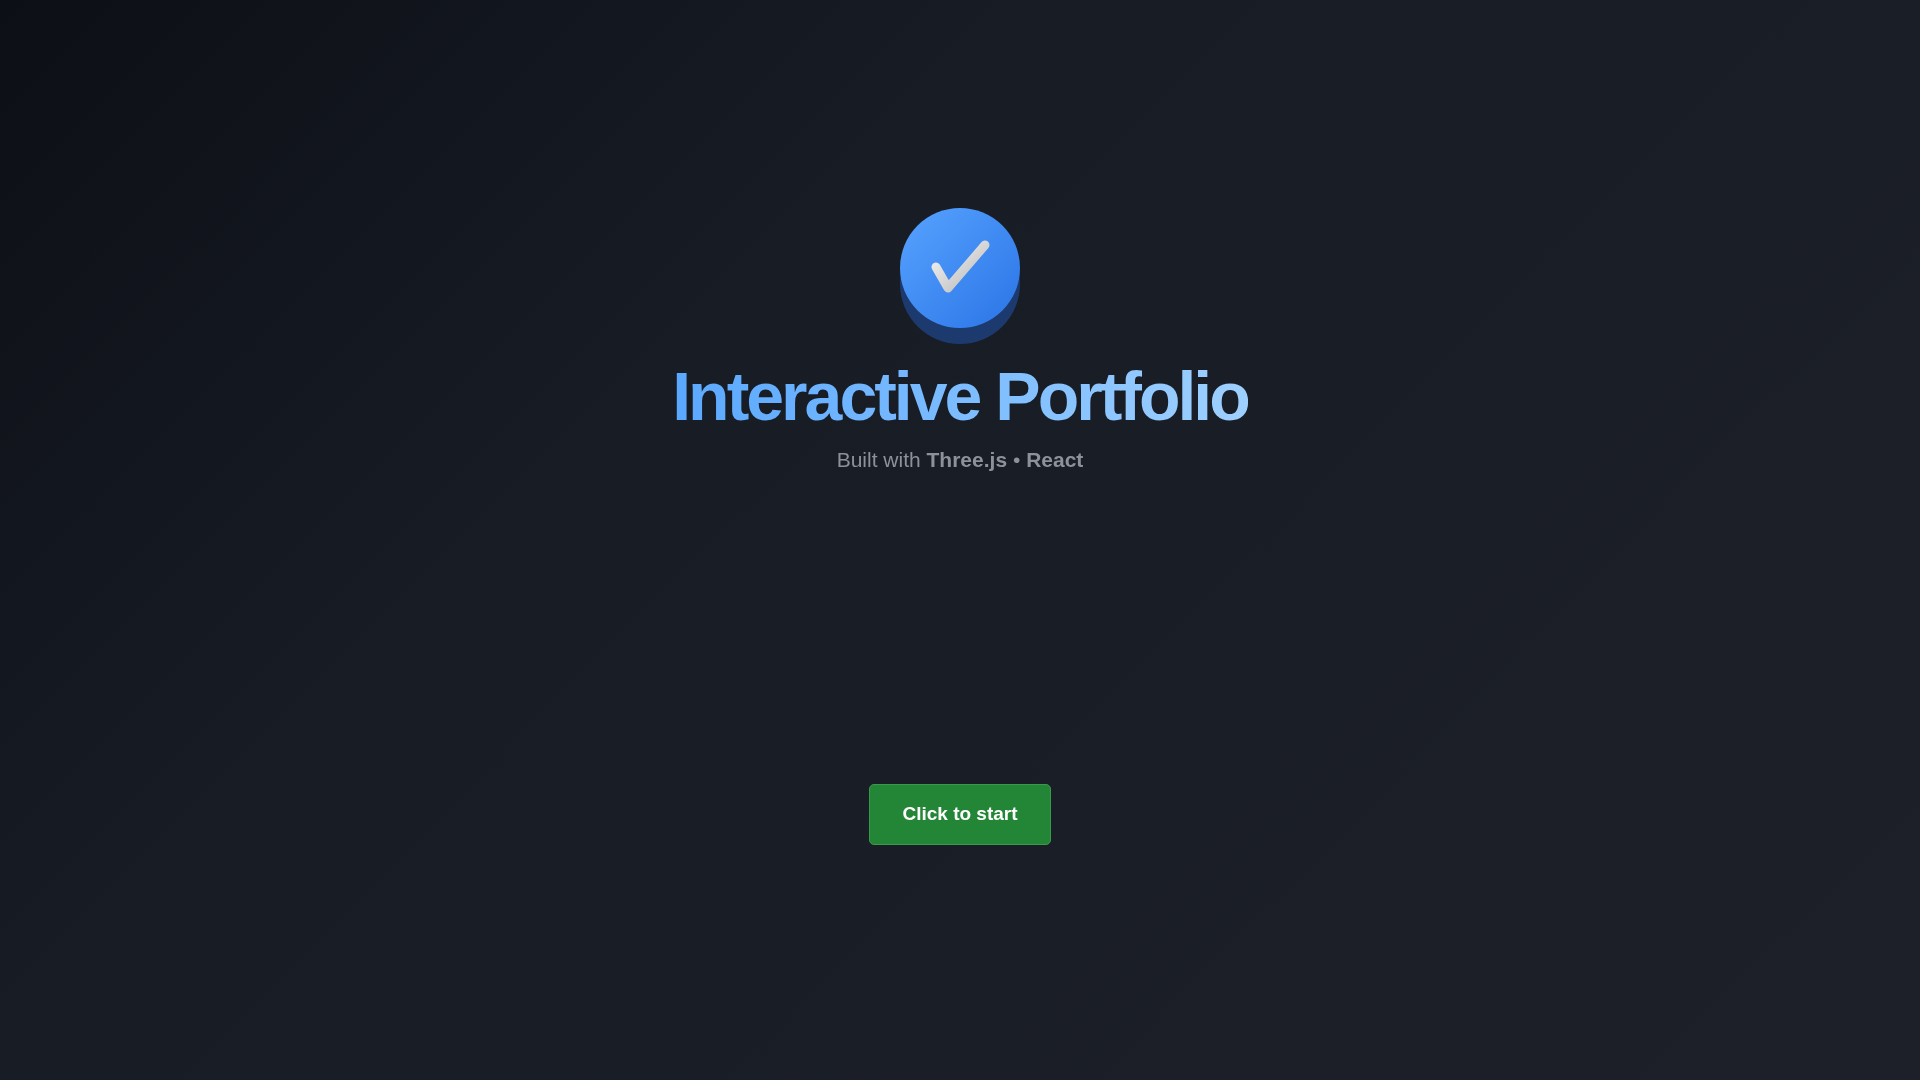 Image resolution: width=1920 pixels, height=1080 pixels. What do you see at coordinates (960, 459) in the screenshot?
I see `subtitle: Built with Three.js • React` at bounding box center [960, 459].